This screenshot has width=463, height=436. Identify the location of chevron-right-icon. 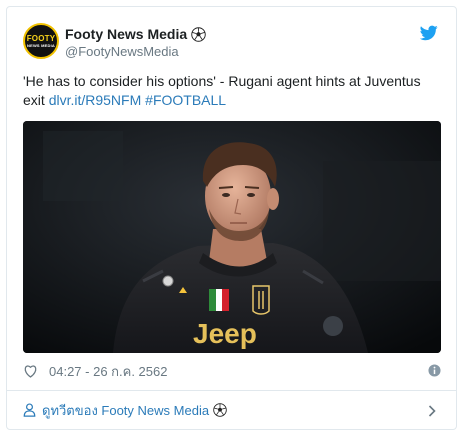
(432, 411).